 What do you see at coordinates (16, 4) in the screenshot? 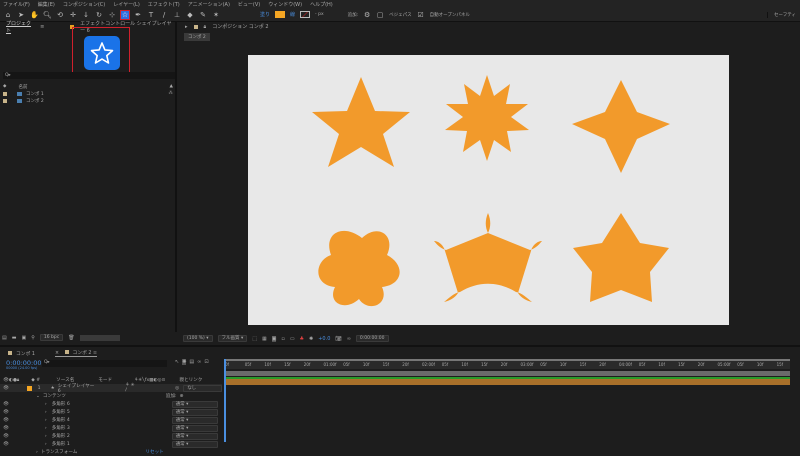
I see `menu-item: ファイル(F)` at bounding box center [16, 4].